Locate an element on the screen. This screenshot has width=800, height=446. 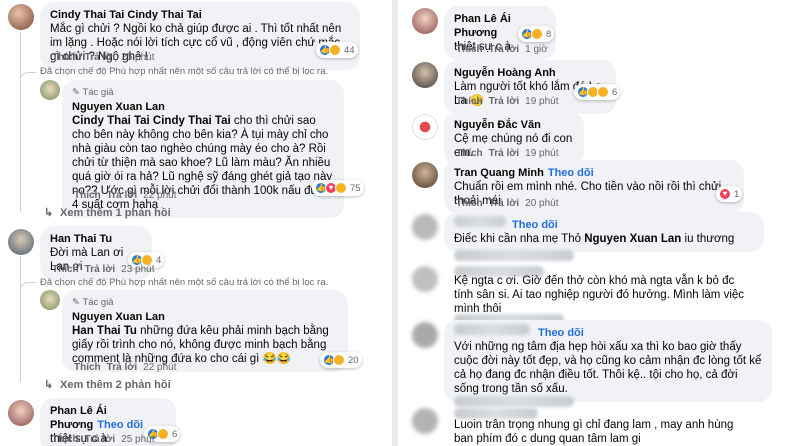
mention: Nguyen Xuan Lan is located at coordinates (632, 239).